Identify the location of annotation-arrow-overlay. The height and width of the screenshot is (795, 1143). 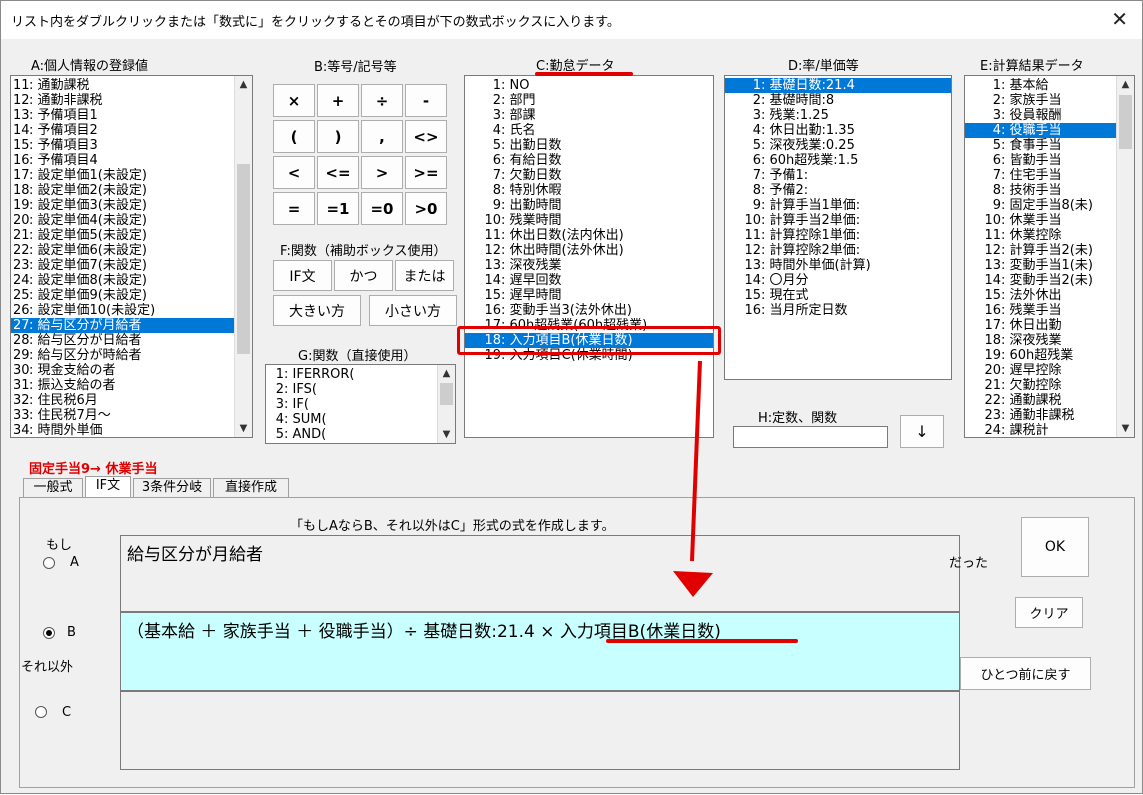
(693, 478).